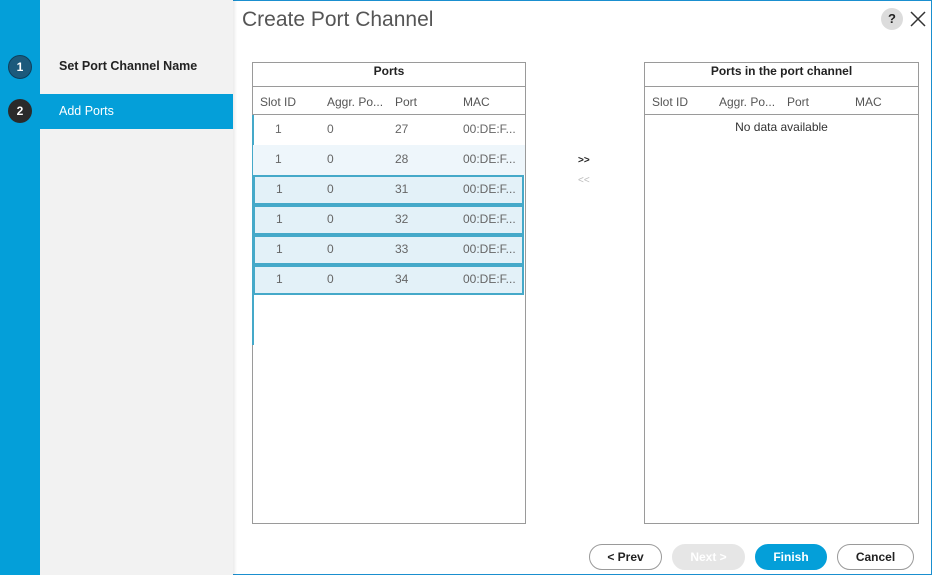 The height and width of the screenshot is (575, 932). I want to click on prev-button: < Prev, so click(625, 557).